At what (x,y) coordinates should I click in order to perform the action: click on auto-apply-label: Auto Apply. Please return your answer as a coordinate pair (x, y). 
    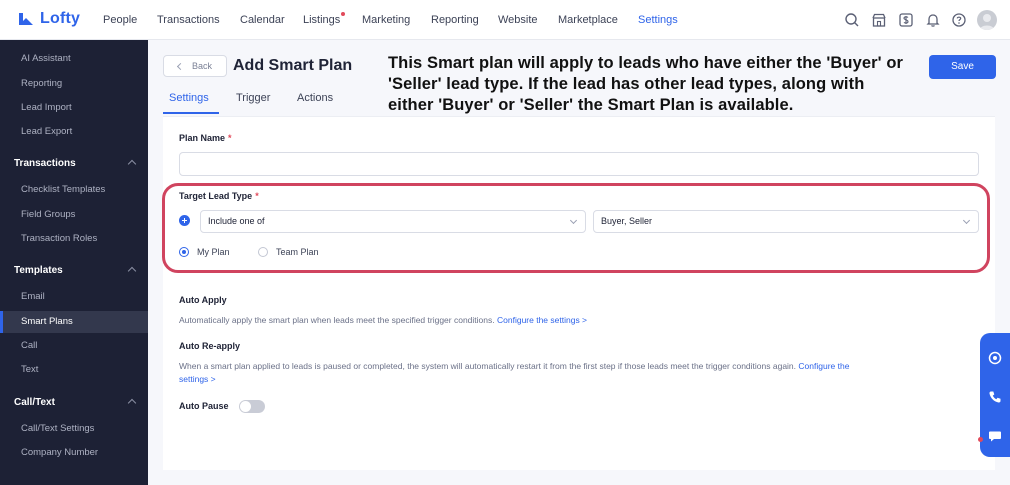
    Looking at the image, I should click on (203, 300).